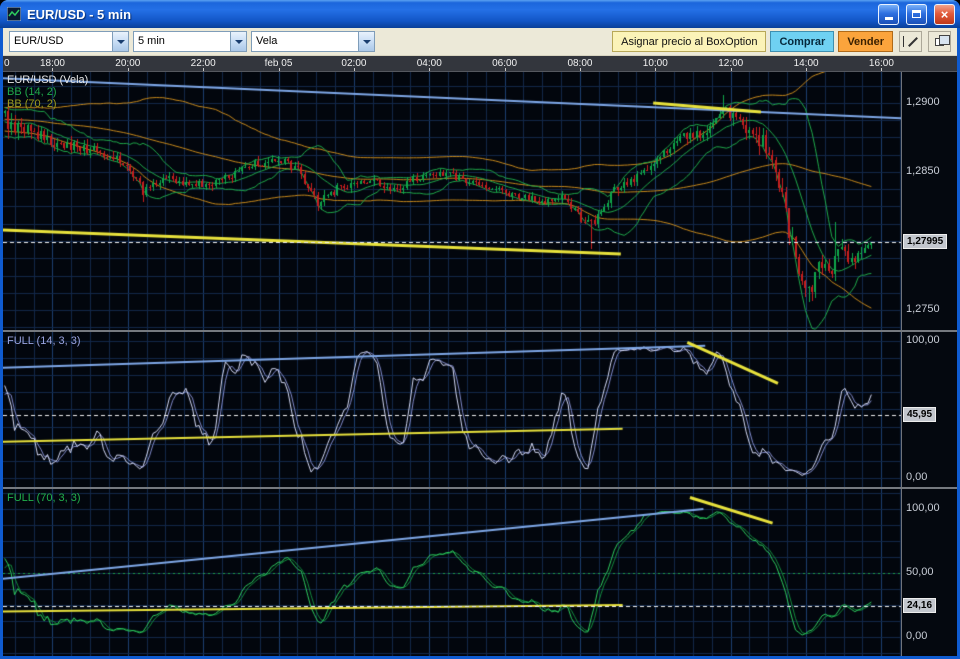  I want to click on stoch14-label: FULL (14, 3, 3), so click(44, 341).